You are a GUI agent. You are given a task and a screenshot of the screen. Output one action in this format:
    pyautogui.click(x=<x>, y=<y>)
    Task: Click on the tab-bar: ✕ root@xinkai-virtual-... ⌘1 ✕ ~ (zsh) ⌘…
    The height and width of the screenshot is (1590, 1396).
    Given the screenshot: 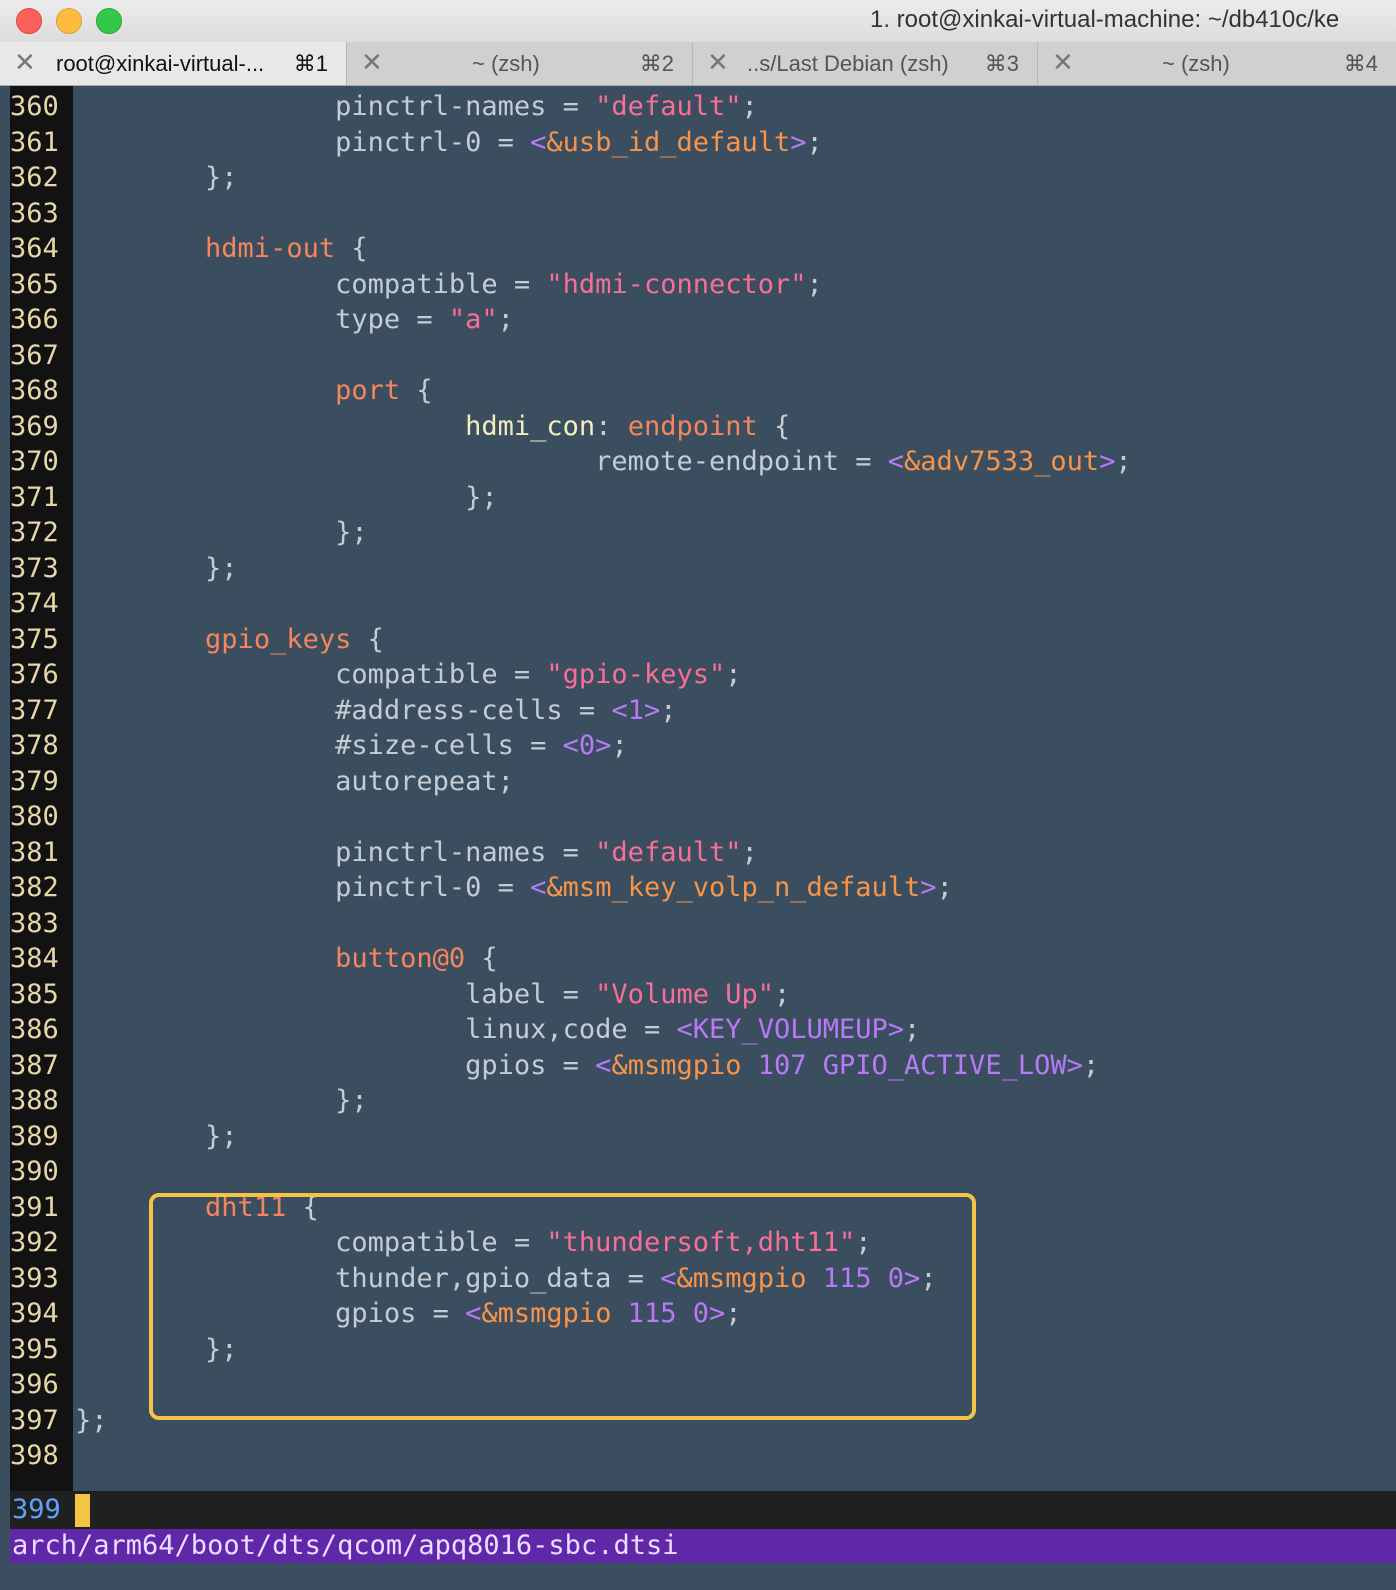 What is the action you would take?
    pyautogui.click(x=698, y=64)
    